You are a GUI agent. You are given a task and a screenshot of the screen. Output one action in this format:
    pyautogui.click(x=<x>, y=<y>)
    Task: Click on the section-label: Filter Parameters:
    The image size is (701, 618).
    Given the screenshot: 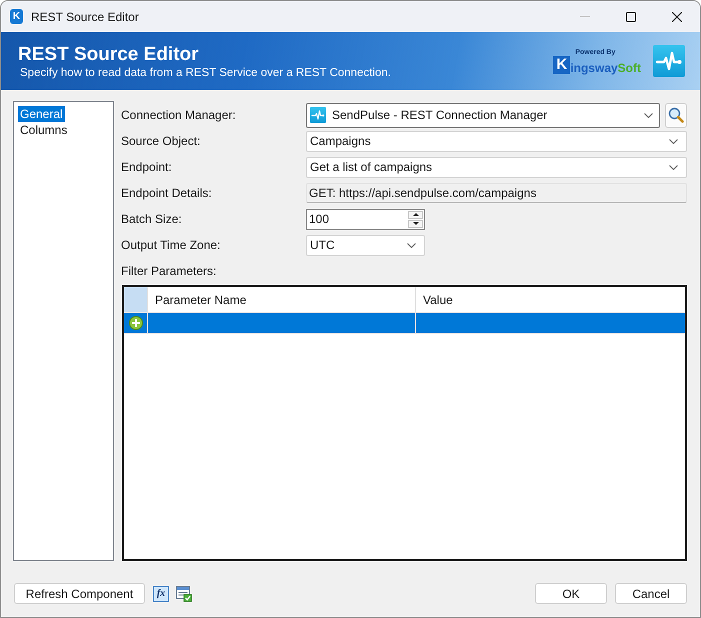 What is the action you would take?
    pyautogui.click(x=168, y=271)
    